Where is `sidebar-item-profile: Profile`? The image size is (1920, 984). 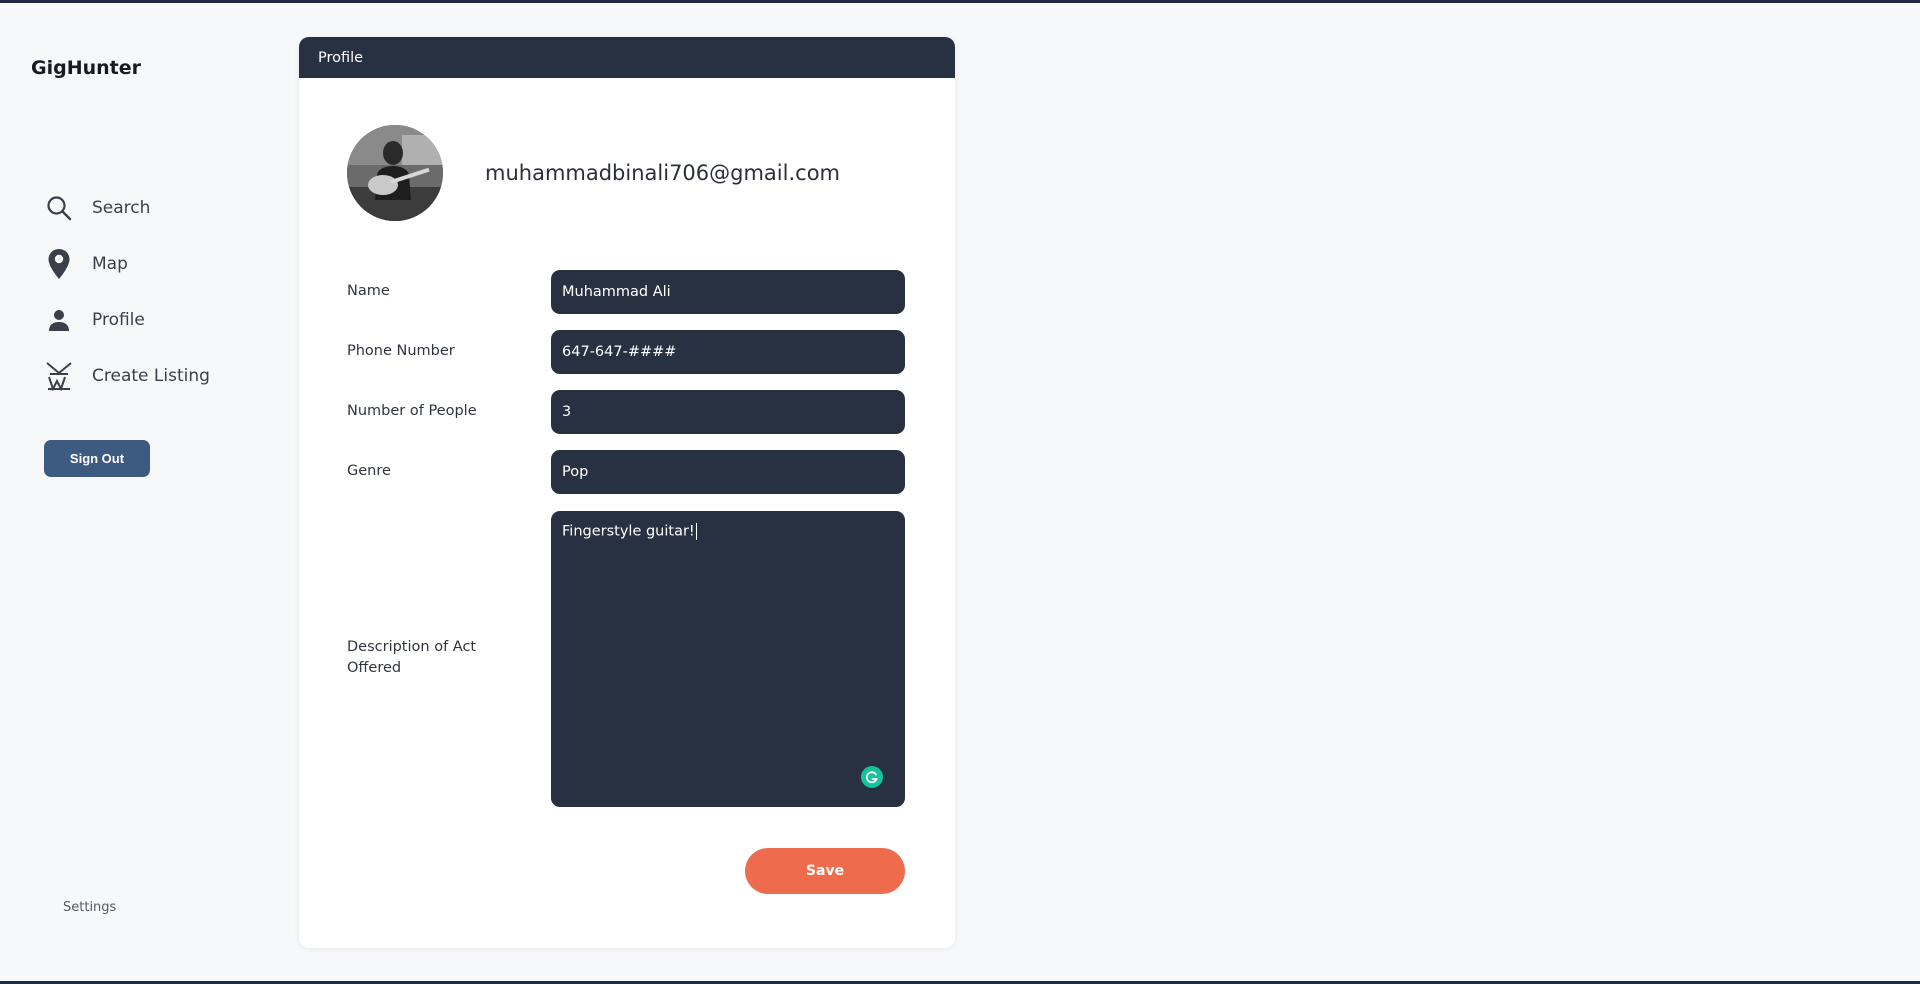
sidebar-item-profile: Profile is located at coordinates (144, 320).